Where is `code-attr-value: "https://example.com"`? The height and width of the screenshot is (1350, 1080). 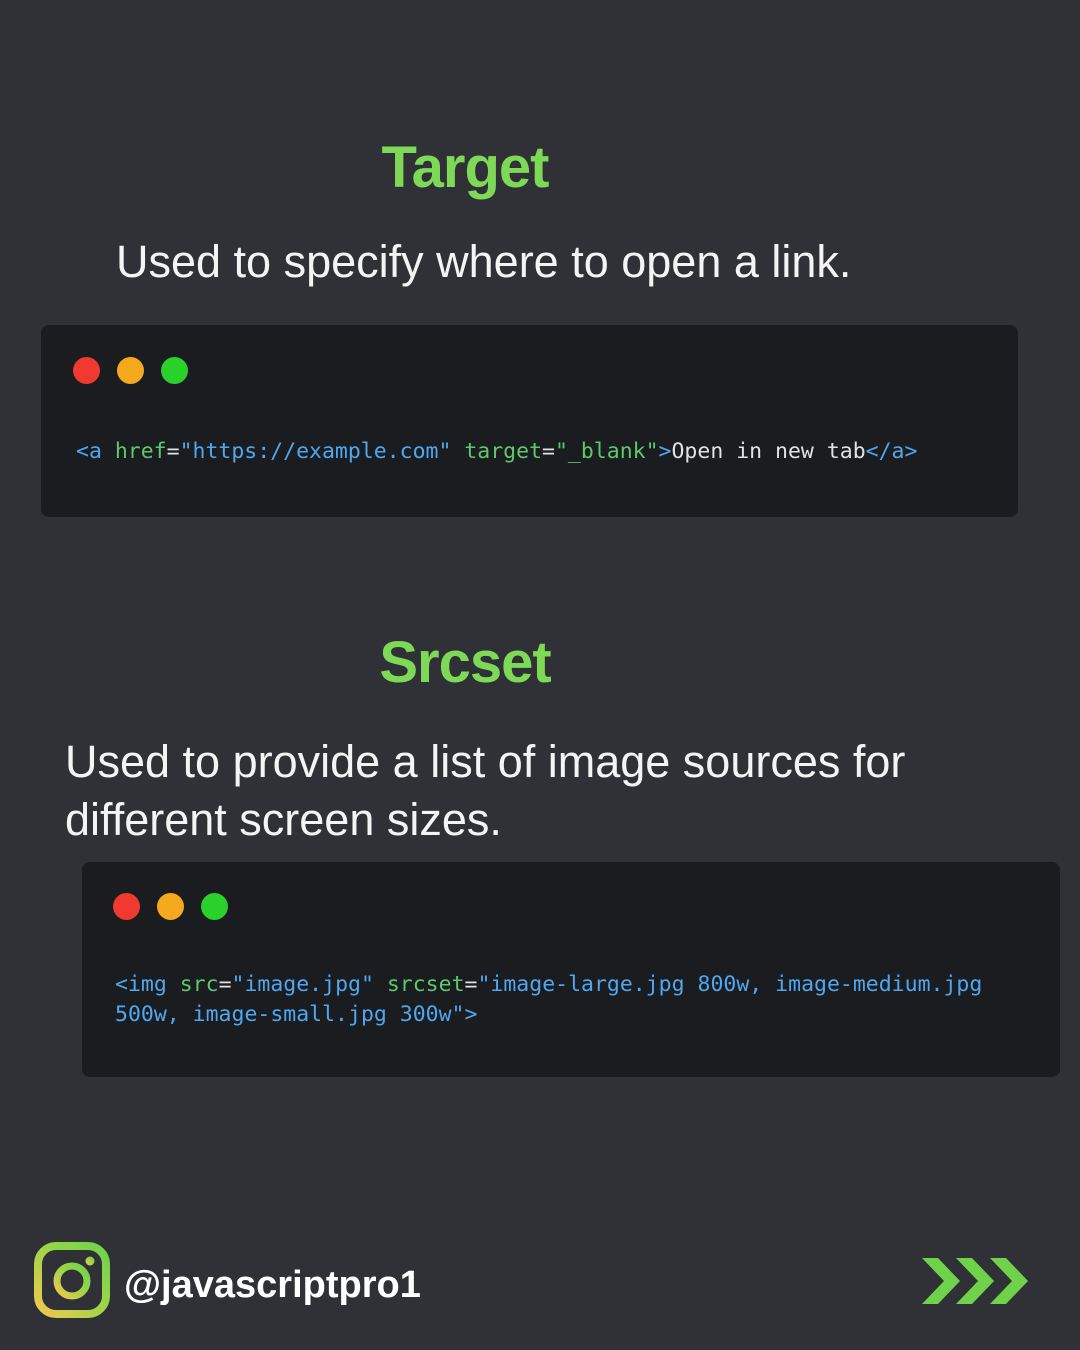 code-attr-value: "https://example.com" is located at coordinates (315, 451).